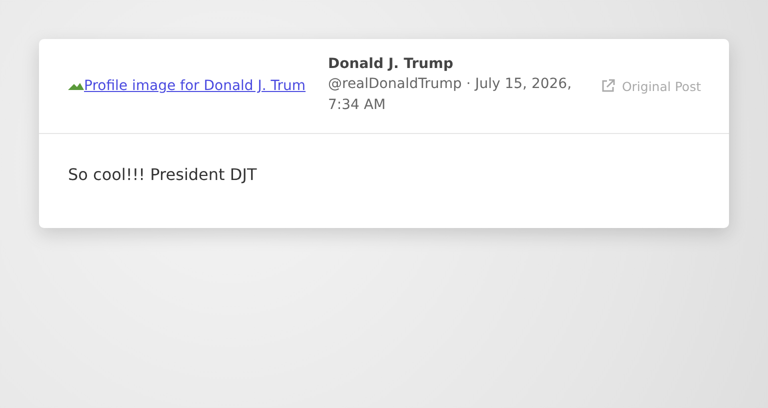 The image size is (768, 408). I want to click on post-text: So cool!!! President DJT, so click(162, 175).